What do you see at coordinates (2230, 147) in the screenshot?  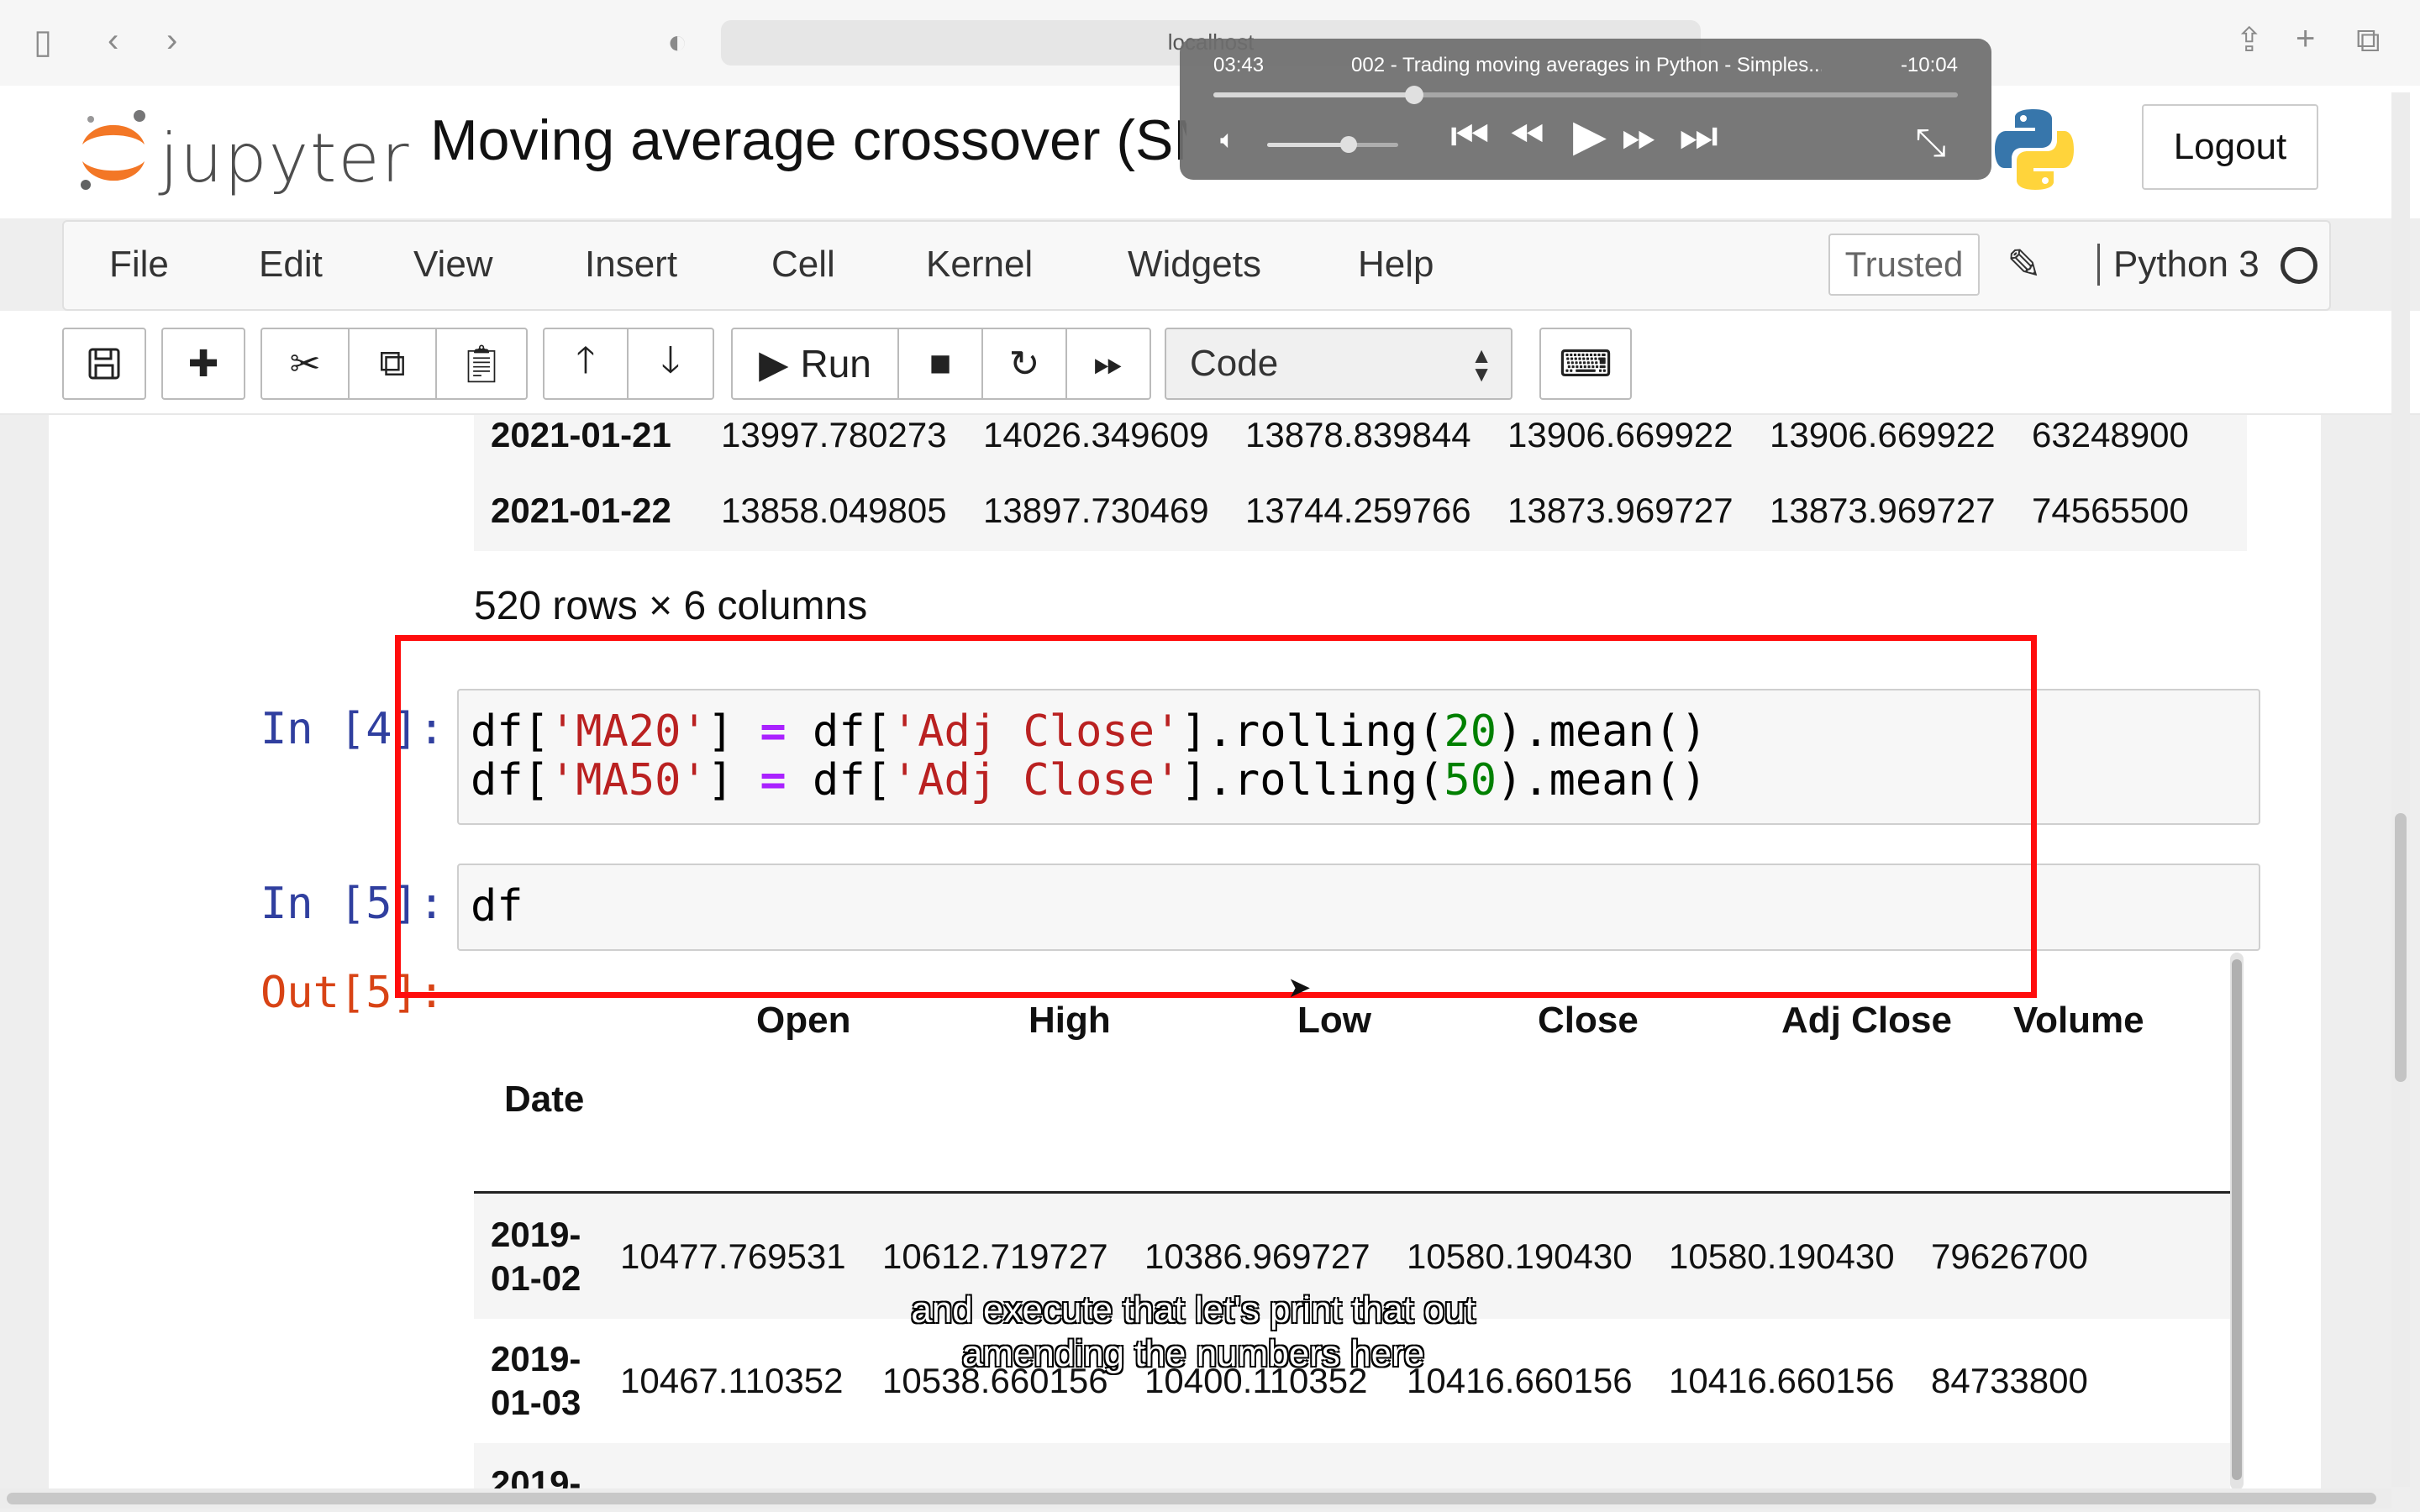 I see `logout-button: Logout` at bounding box center [2230, 147].